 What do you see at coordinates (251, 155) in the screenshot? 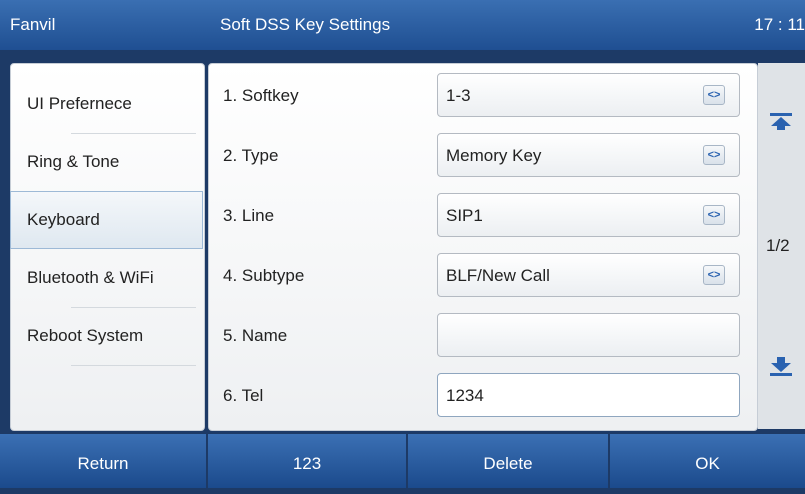
I see `field-label: 2. Type` at bounding box center [251, 155].